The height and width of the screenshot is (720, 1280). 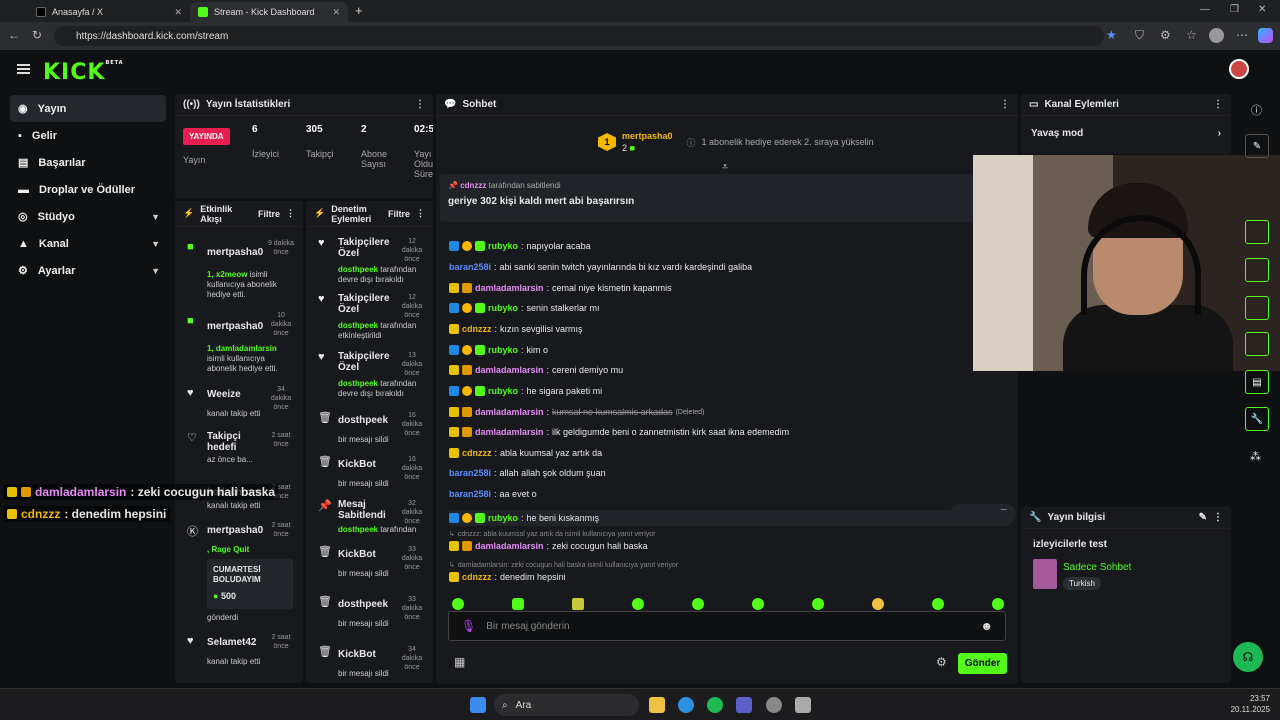 I want to click on chat-settings-icon: ⚙, so click(x=941, y=662).